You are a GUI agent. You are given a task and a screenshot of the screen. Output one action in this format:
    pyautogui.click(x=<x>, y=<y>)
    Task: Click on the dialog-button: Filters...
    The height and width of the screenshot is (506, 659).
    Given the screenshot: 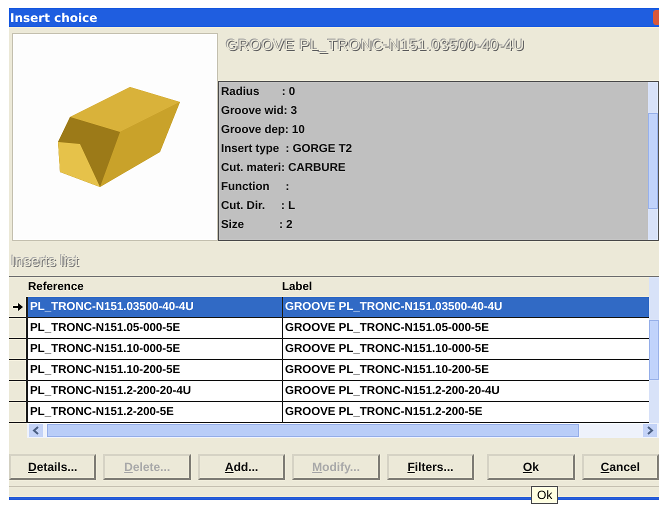 What is the action you would take?
    pyautogui.click(x=430, y=467)
    